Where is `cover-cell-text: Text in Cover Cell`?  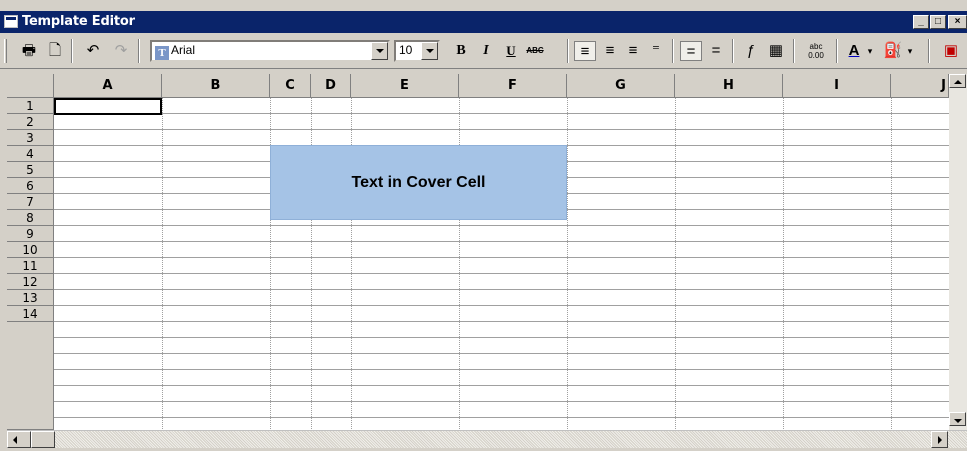 cover-cell-text: Text in Cover Cell is located at coordinates (418, 182).